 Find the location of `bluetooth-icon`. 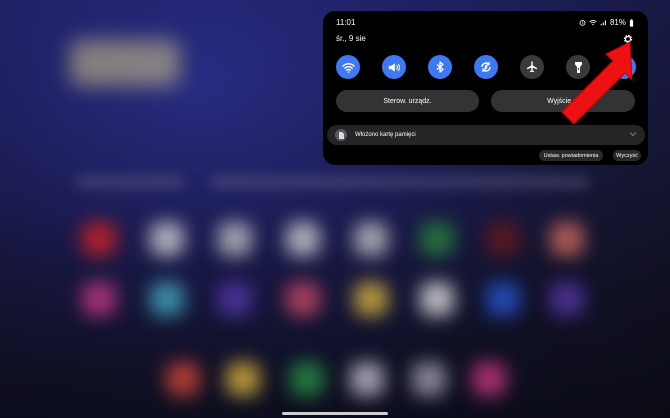

bluetooth-icon is located at coordinates (440, 67).